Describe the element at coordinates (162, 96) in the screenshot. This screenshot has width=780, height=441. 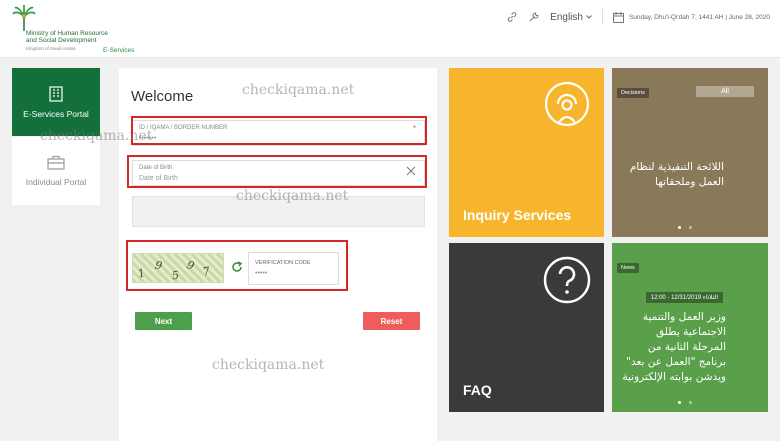
I see `welcome-title: Welcome` at that location.